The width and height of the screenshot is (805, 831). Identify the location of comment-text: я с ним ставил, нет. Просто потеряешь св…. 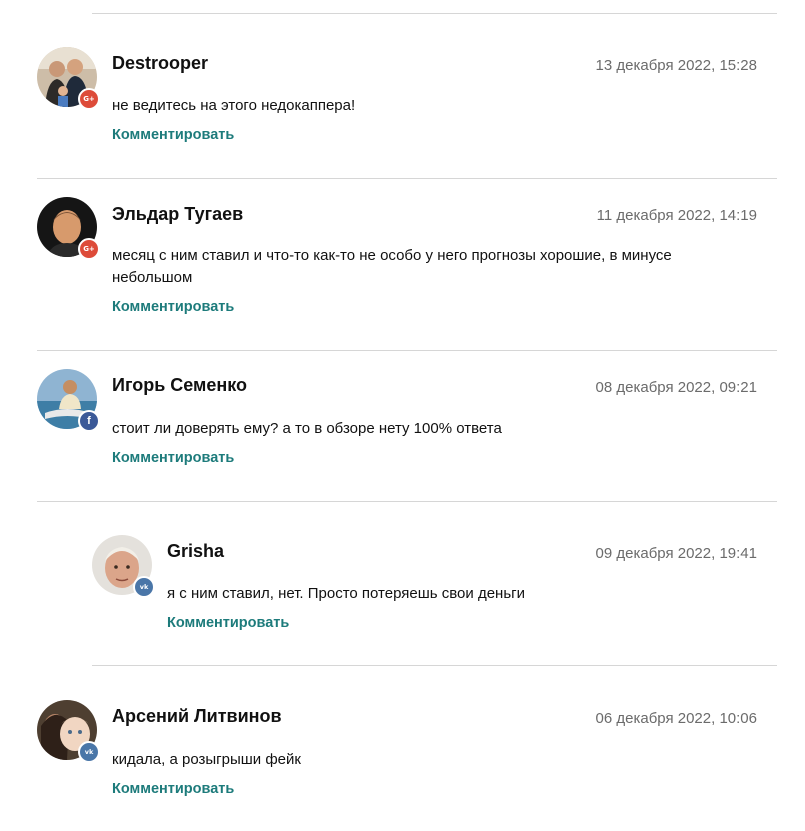
(346, 593).